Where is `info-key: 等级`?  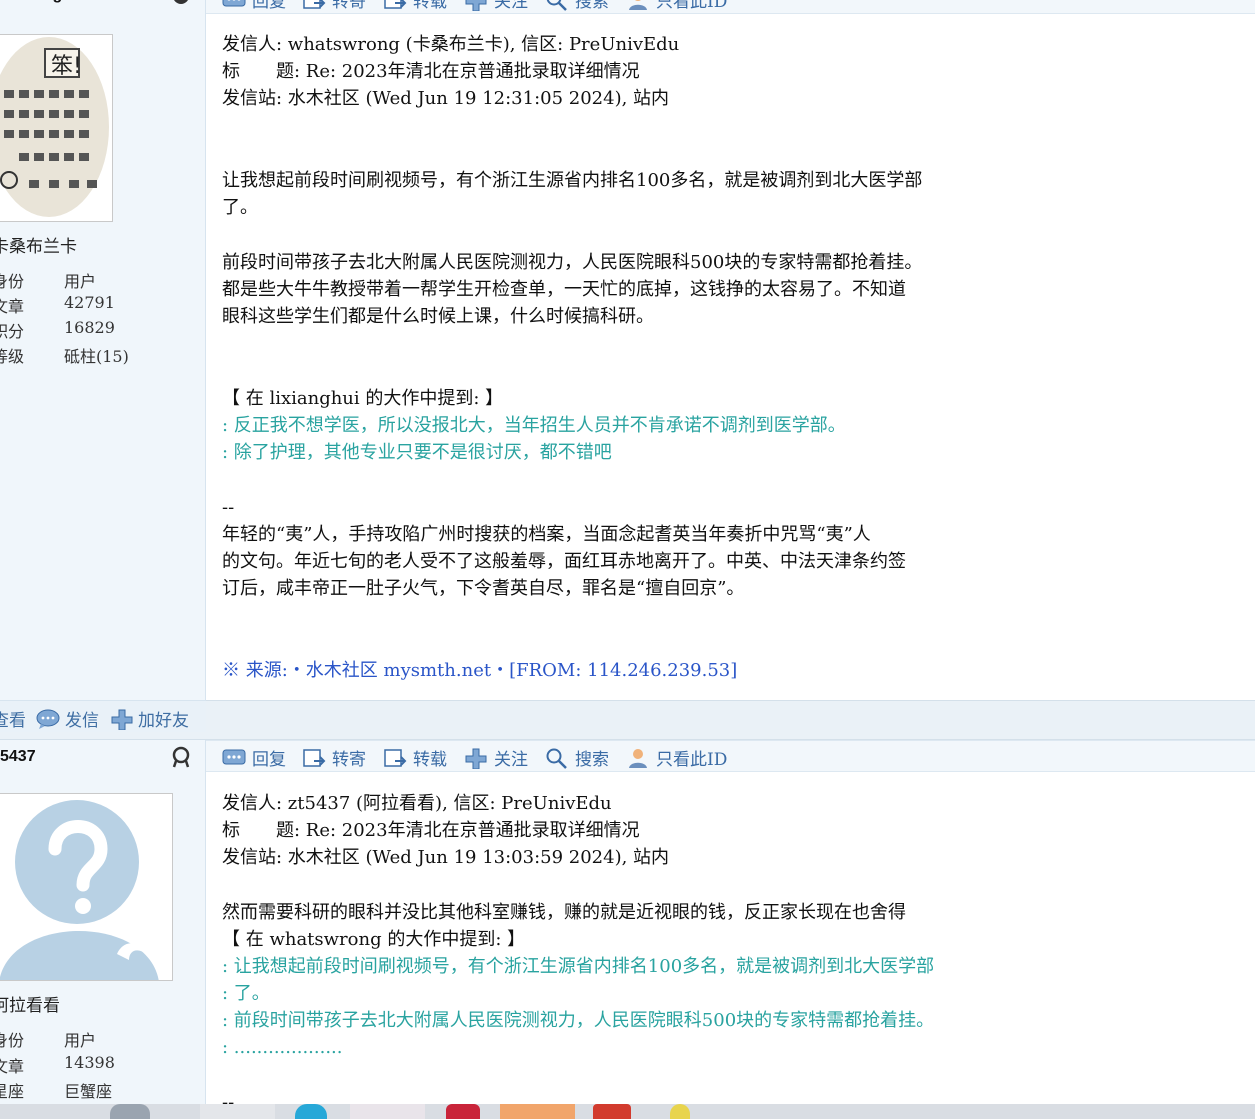
info-key: 等级 is located at coordinates (12, 356).